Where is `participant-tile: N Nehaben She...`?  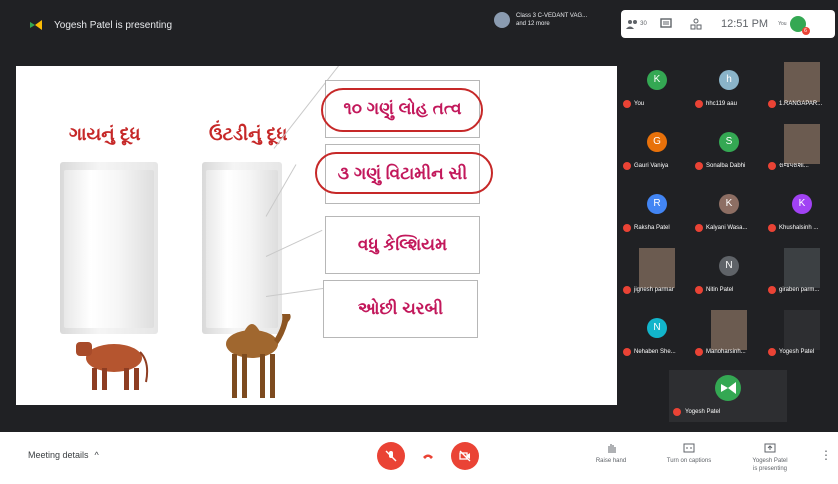 participant-tile: N Nehaben She... is located at coordinates (657, 341).